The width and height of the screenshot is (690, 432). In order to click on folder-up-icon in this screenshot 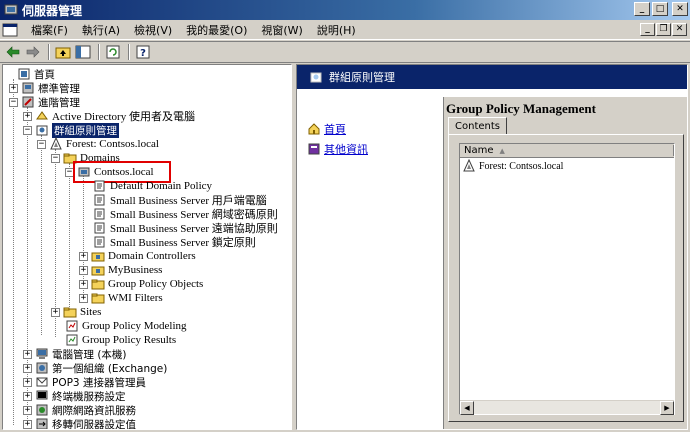, I will do `click(63, 53)`.